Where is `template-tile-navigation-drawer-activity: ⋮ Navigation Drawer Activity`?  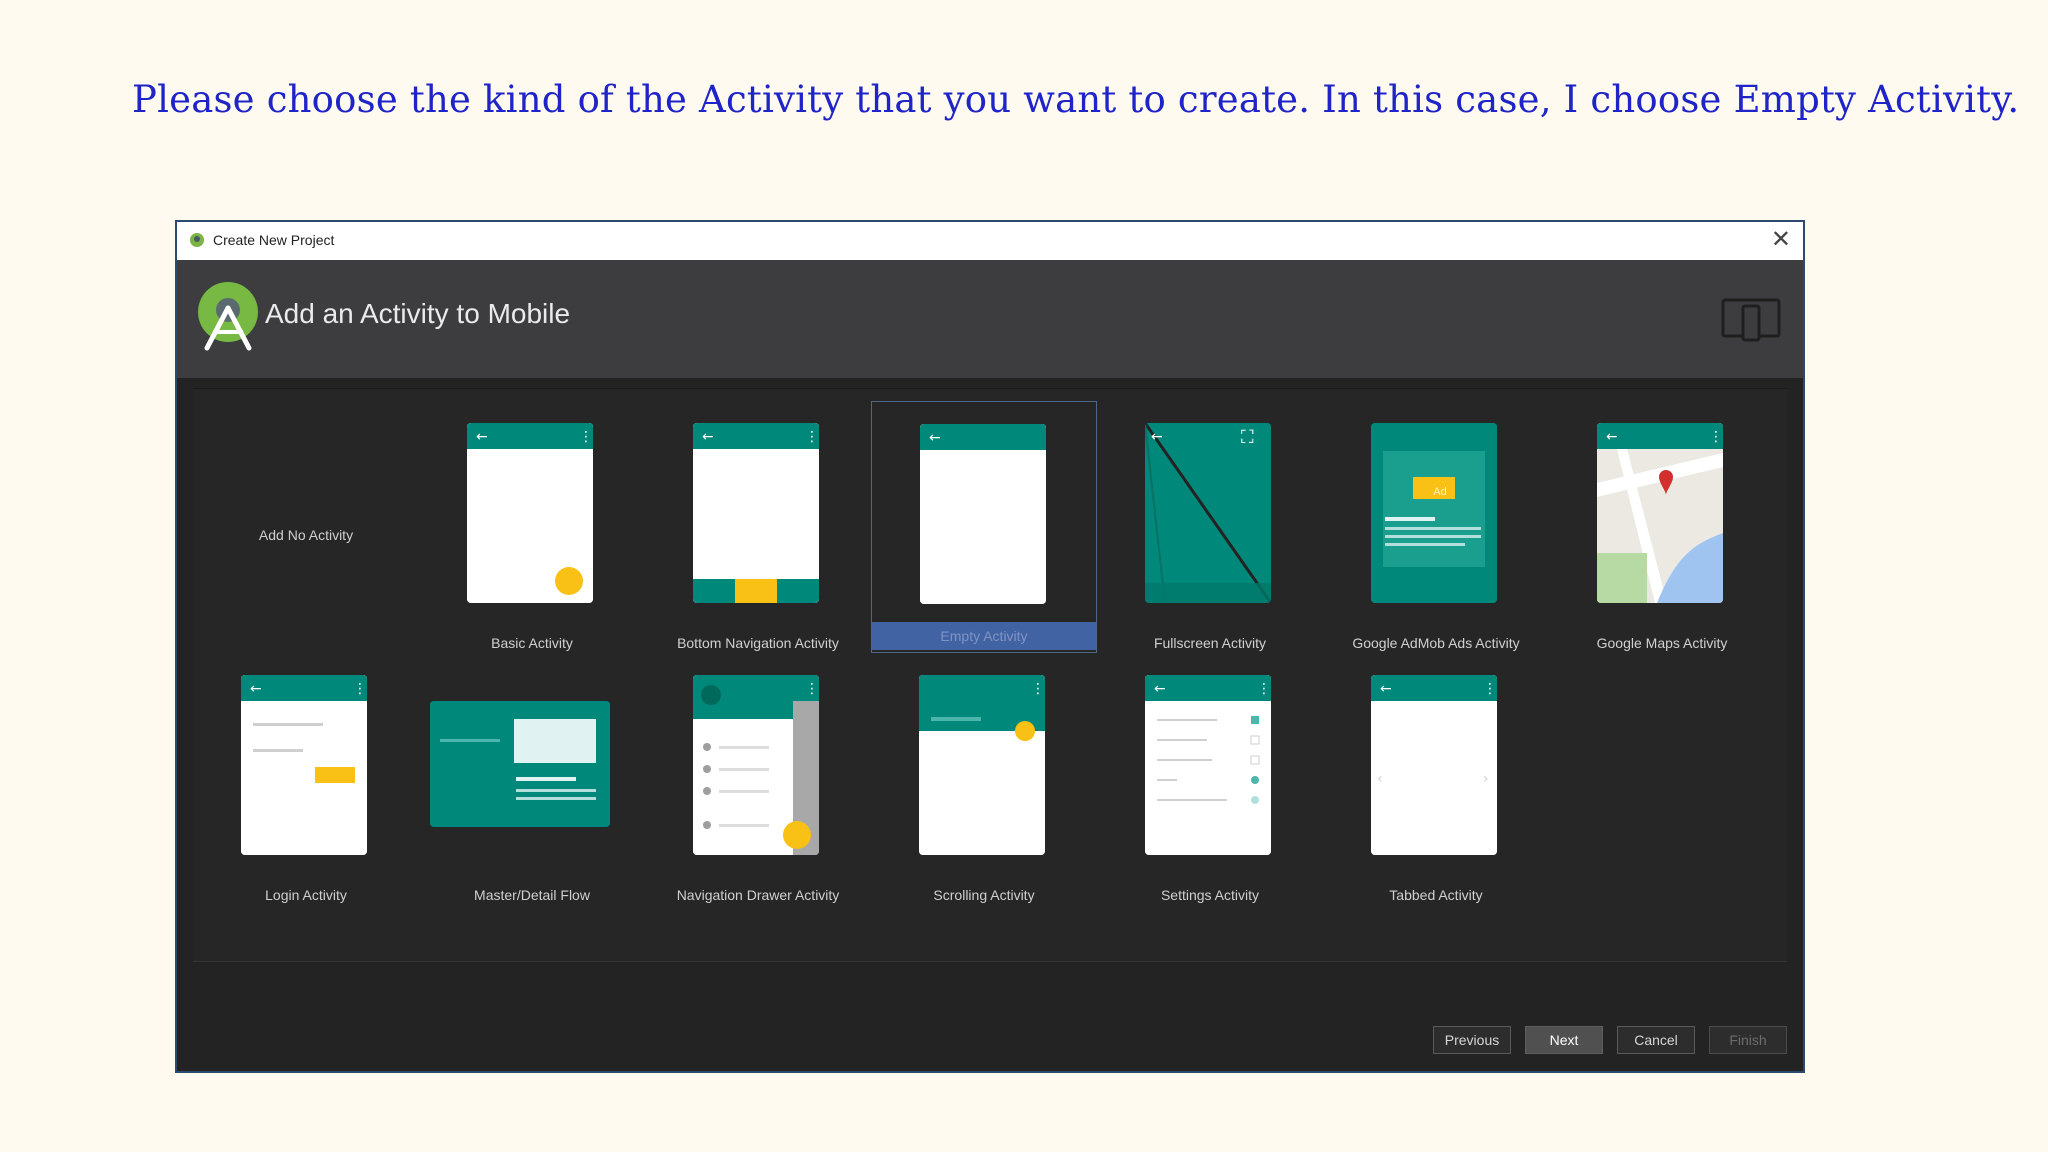
template-tile-navigation-drawer-activity: ⋮ Navigation Drawer Activity is located at coordinates (758, 779).